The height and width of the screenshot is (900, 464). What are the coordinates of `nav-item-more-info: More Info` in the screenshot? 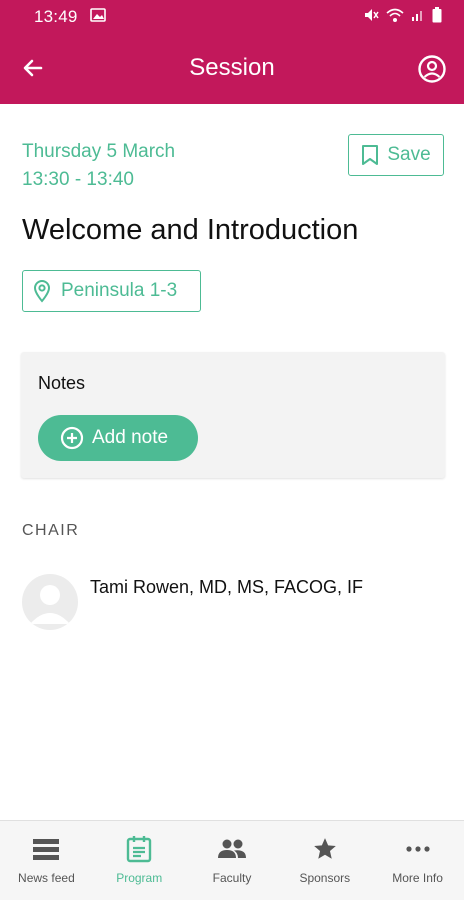 It's located at (417, 860).